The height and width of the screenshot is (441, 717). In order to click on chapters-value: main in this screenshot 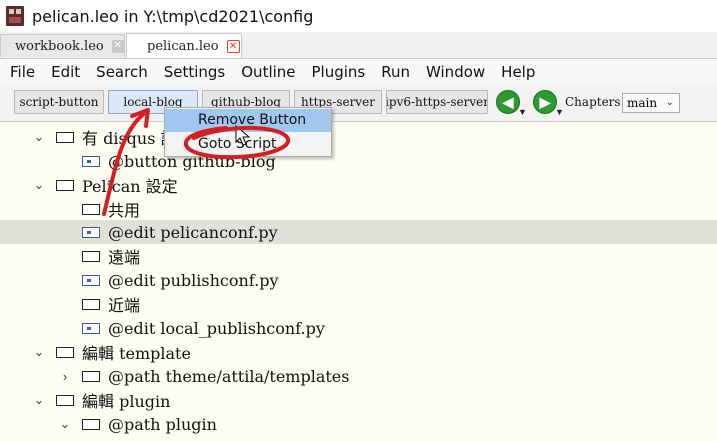, I will do `click(642, 103)`.